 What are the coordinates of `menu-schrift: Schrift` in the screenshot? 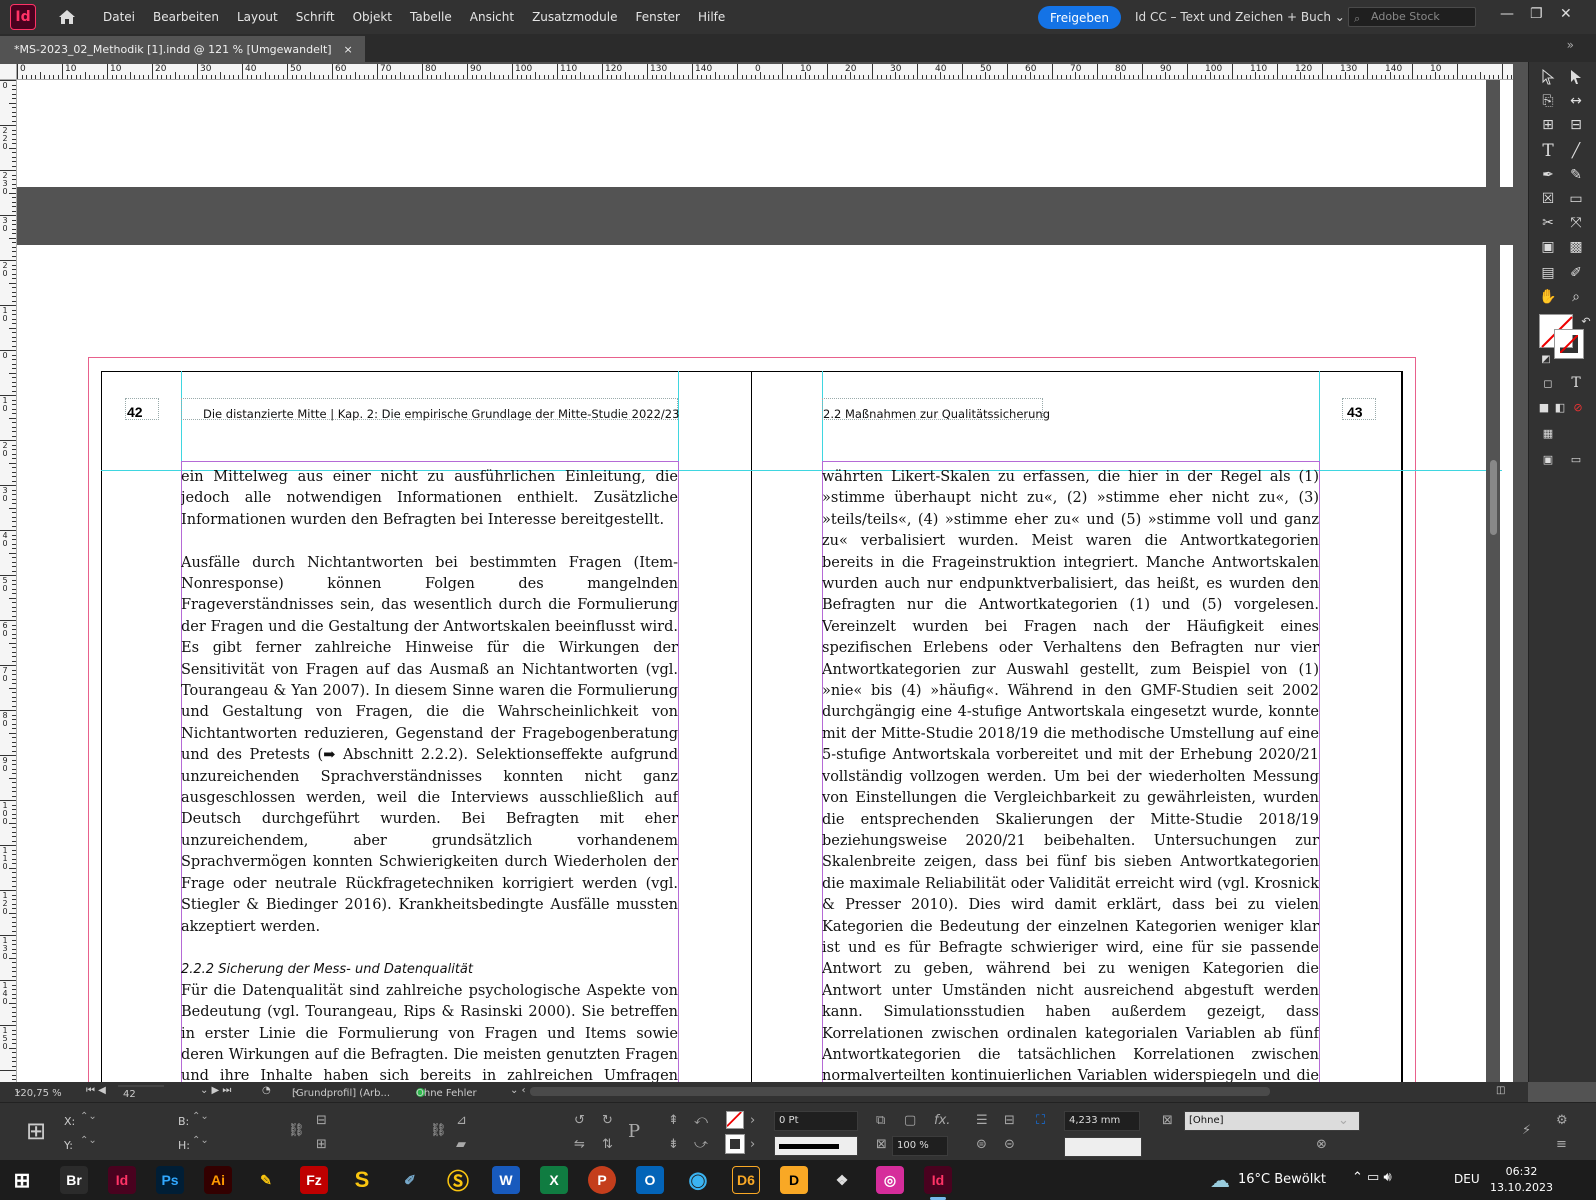 It's located at (315, 17).